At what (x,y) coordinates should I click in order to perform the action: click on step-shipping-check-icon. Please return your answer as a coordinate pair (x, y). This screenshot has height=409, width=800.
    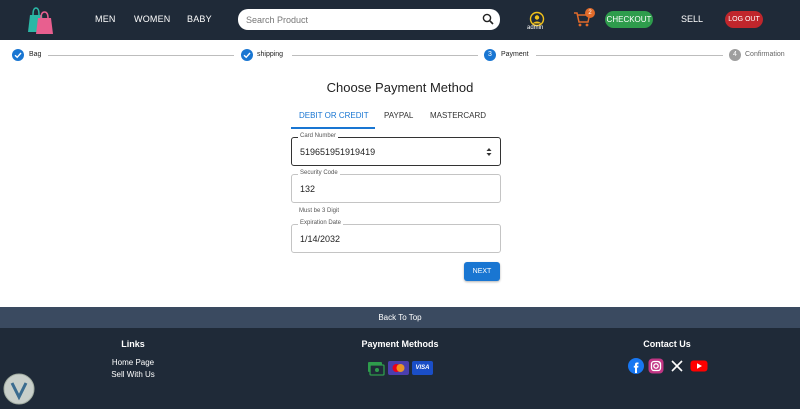
    Looking at the image, I should click on (247, 55).